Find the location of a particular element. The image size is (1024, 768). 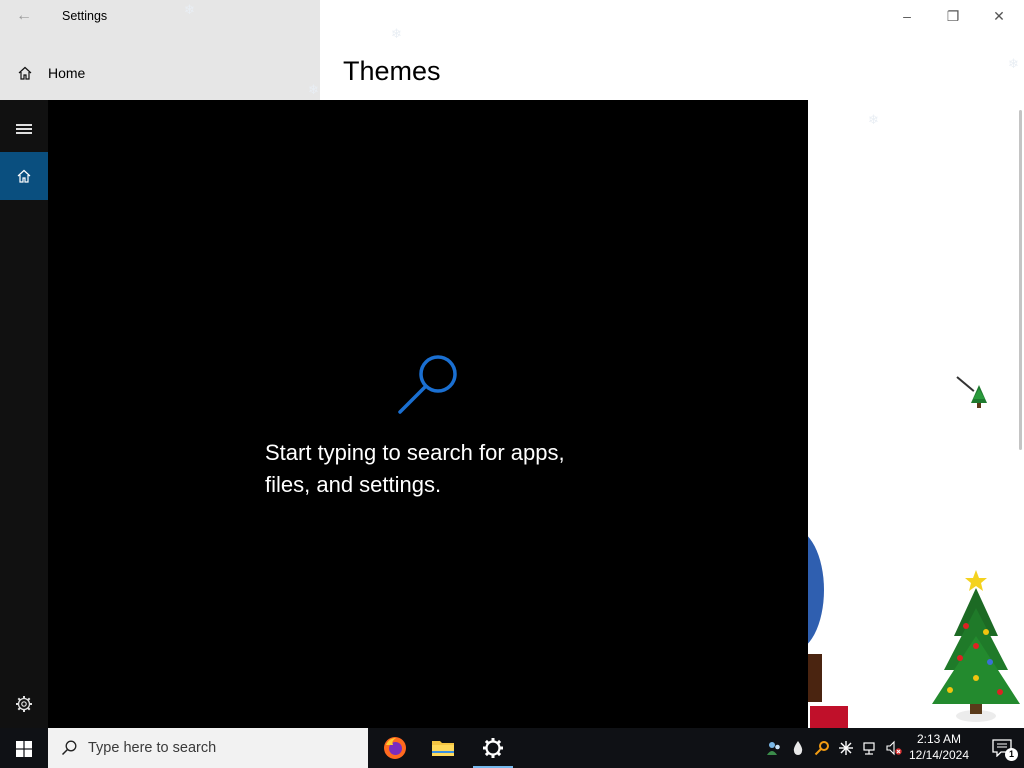

hamburger-menu-button is located at coordinates (24, 128).